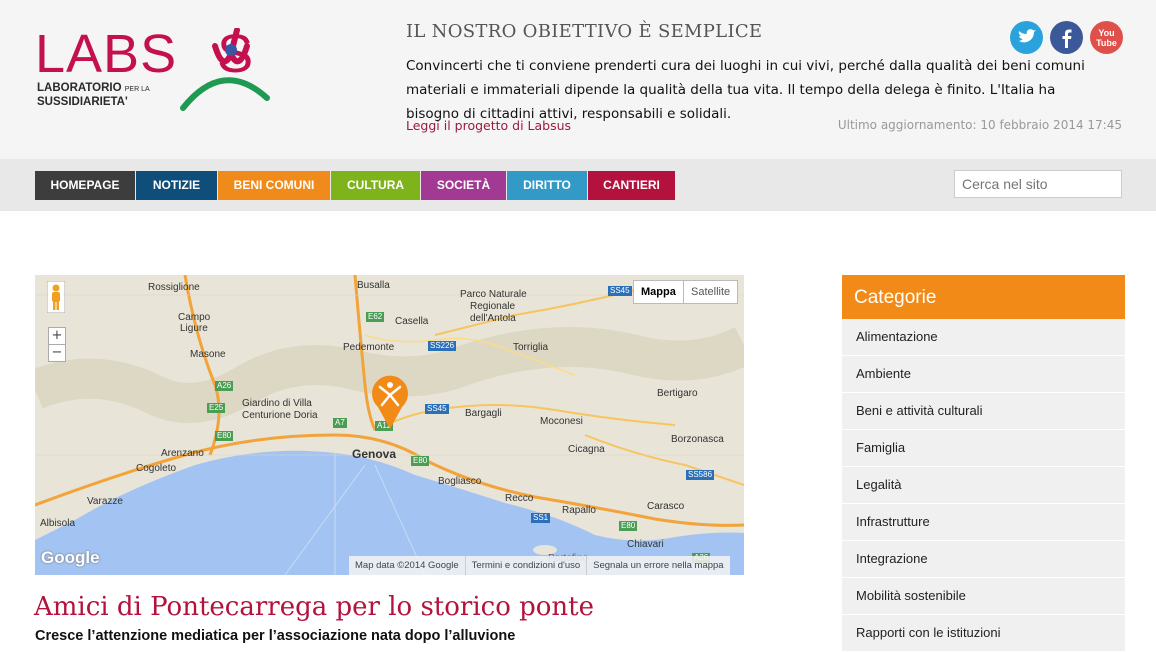 The image size is (1156, 652). What do you see at coordinates (983, 596) in the screenshot?
I see `category-item: Mobilità sostenibile` at bounding box center [983, 596].